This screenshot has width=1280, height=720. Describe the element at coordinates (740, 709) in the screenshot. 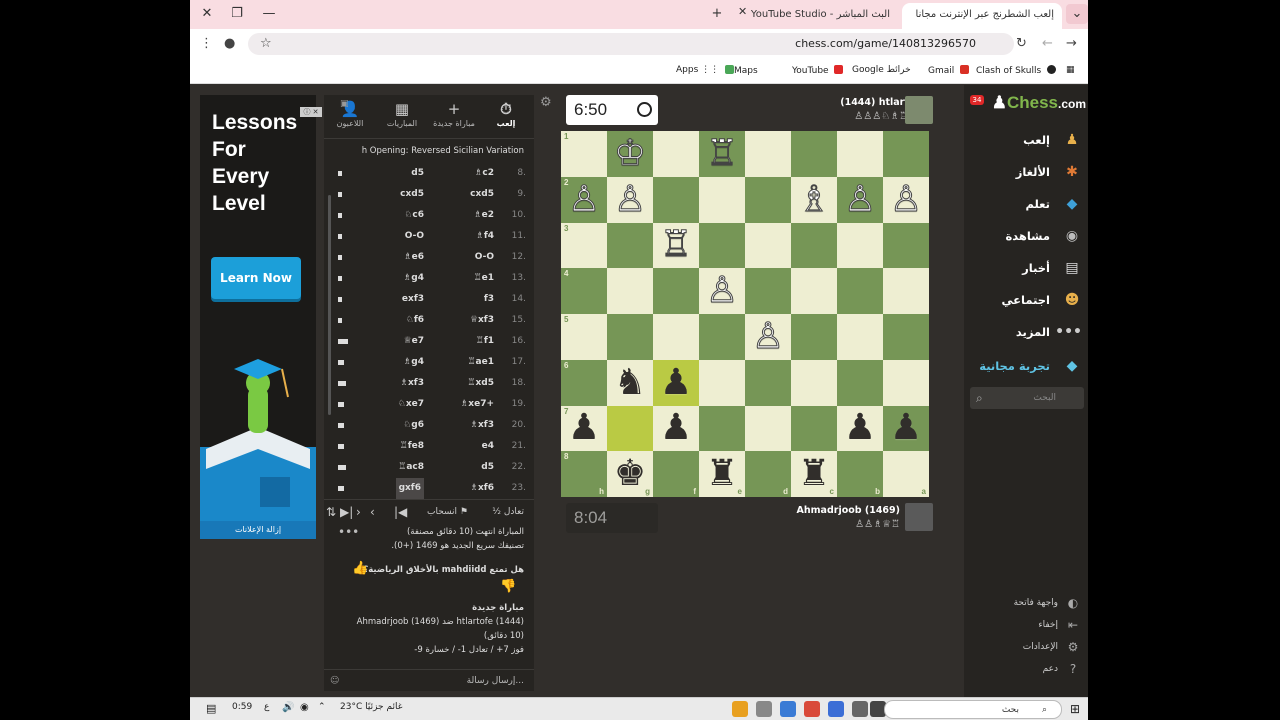

I see `files-app-icon` at that location.